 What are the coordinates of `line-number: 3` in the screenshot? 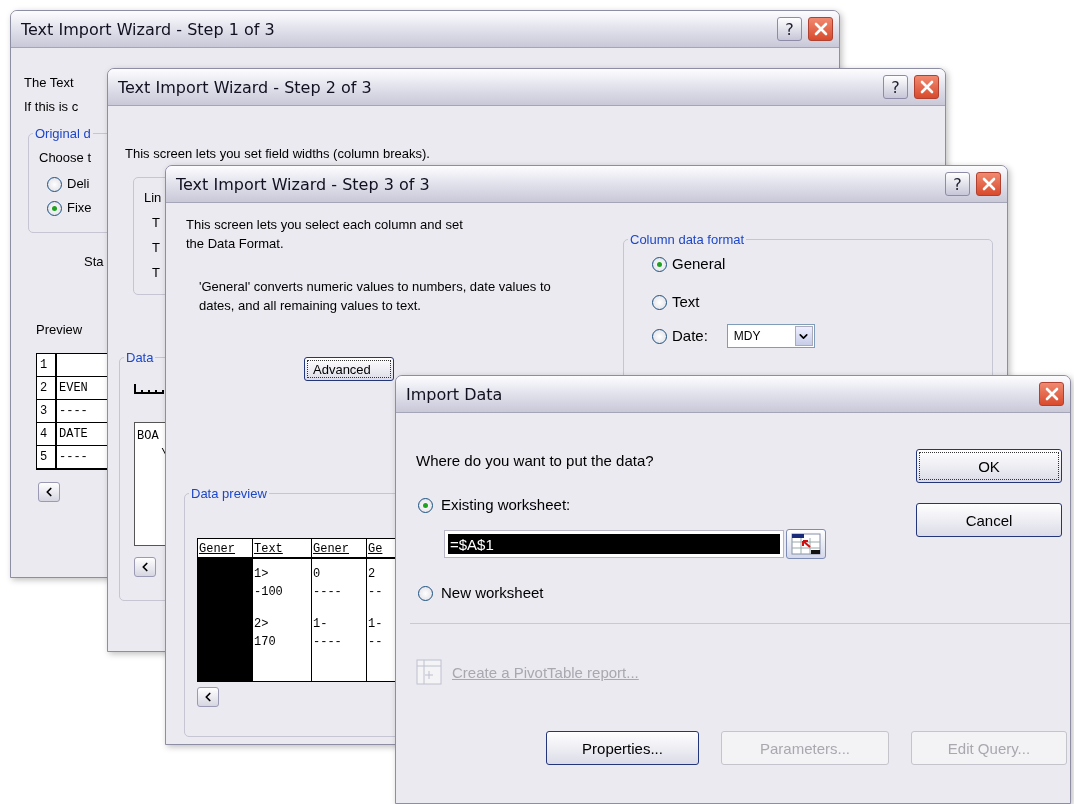 It's located at (47, 411).